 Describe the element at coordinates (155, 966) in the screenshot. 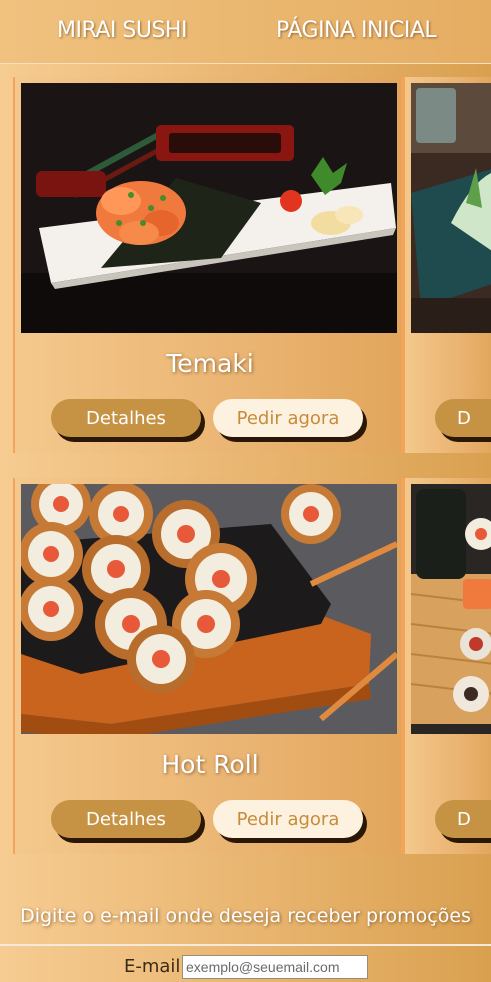

I see `email-label: E-mail:` at that location.